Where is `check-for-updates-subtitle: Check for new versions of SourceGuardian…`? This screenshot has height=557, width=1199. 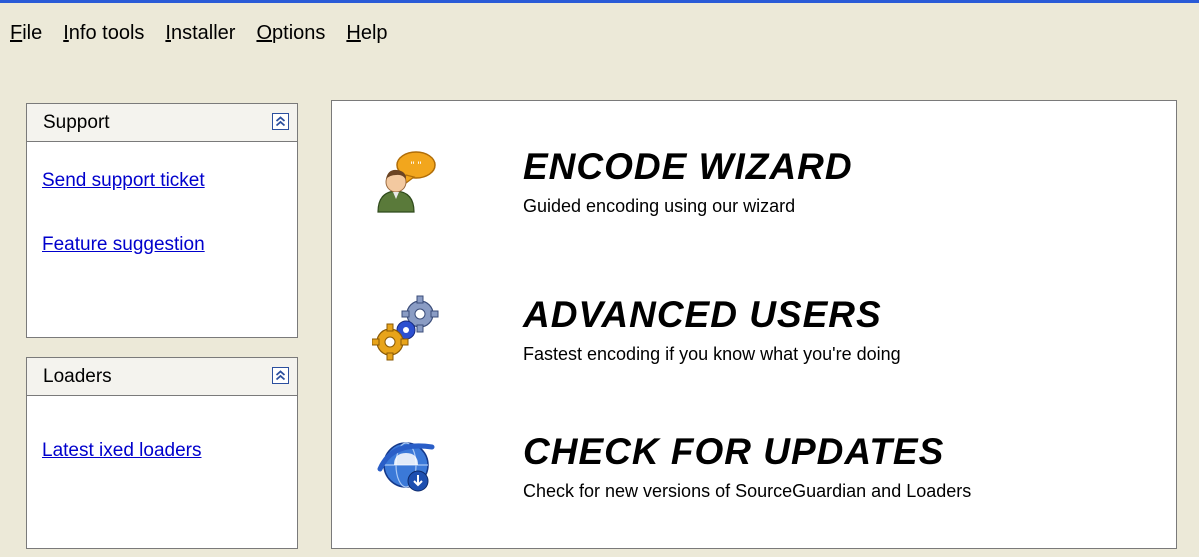
check-for-updates-subtitle: Check for new versions of SourceGuardian… is located at coordinates (747, 491).